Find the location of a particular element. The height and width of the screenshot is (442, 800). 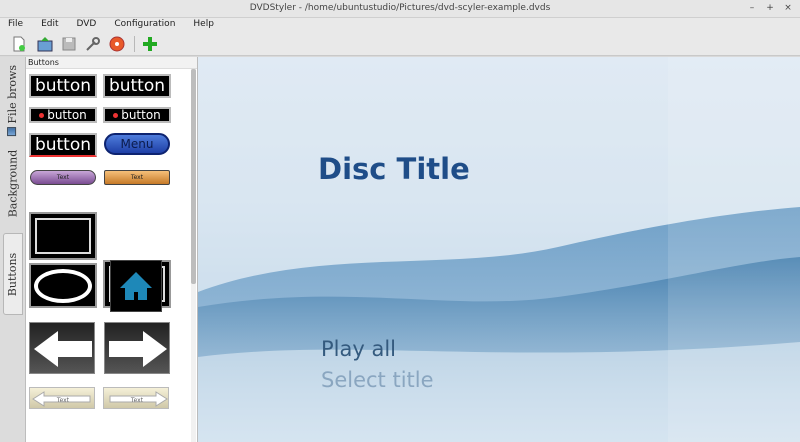

button-style-purple: Text is located at coordinates (63, 177).